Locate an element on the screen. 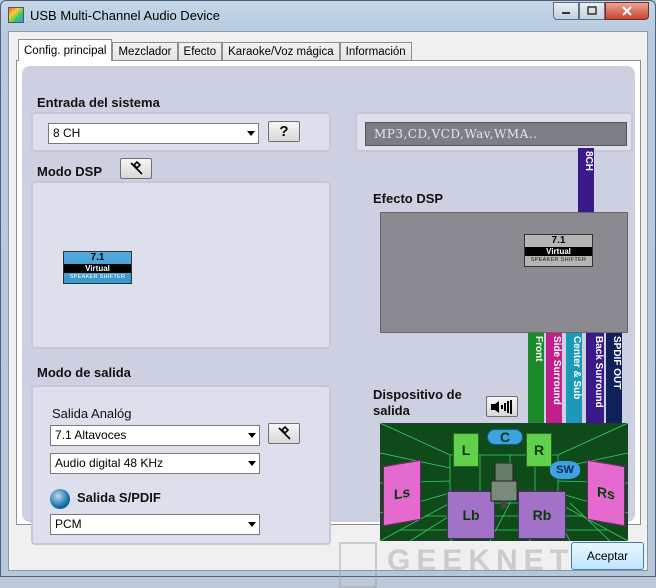 Image resolution: width=656 pixels, height=588 pixels. channel-bar-front: Front is located at coordinates (536, 378).